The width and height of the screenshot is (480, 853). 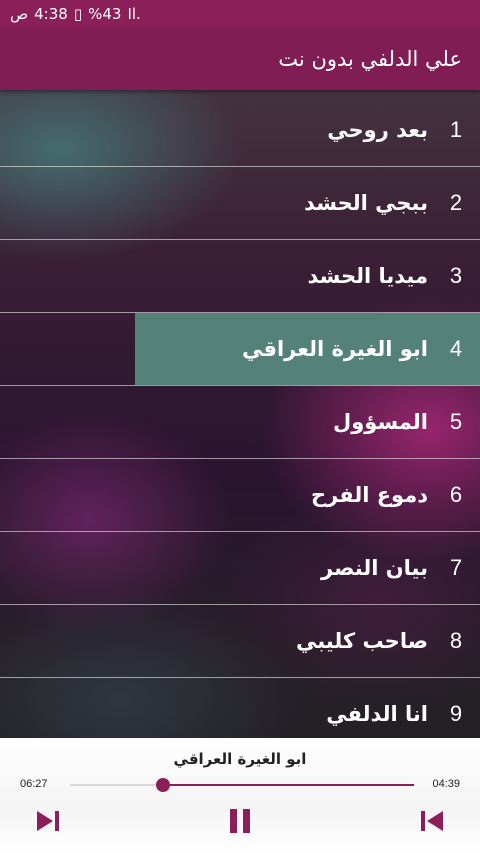 What do you see at coordinates (48, 821) in the screenshot?
I see `skip-next-icon` at bounding box center [48, 821].